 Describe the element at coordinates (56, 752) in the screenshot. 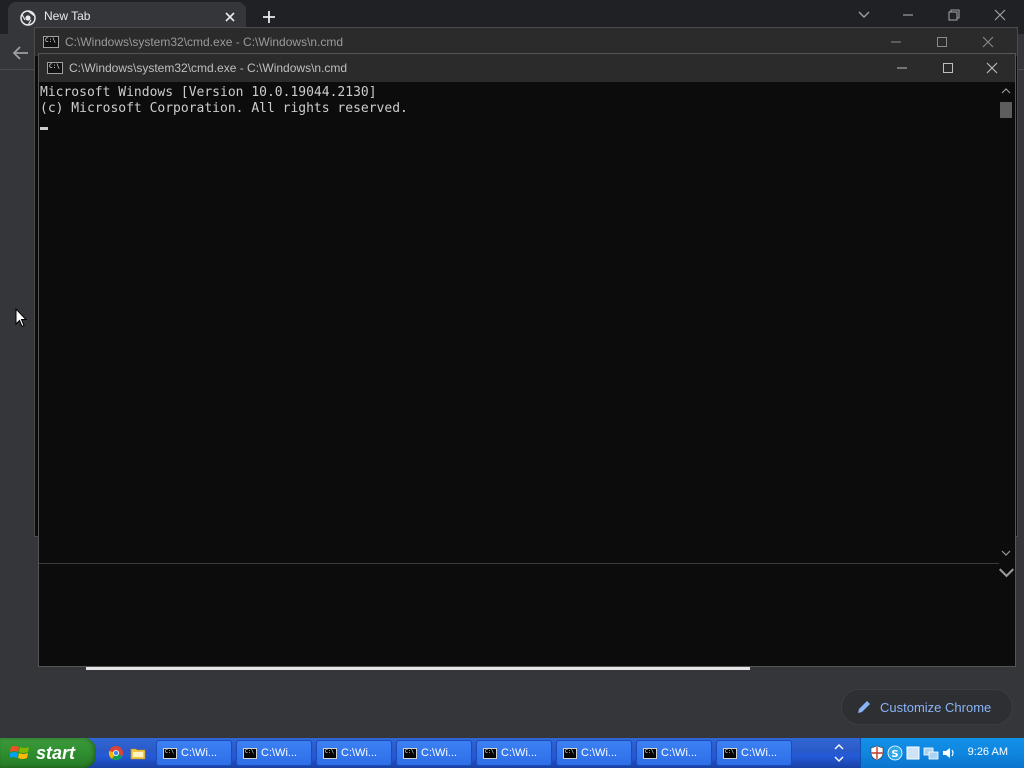

I see `start-label: start` at that location.